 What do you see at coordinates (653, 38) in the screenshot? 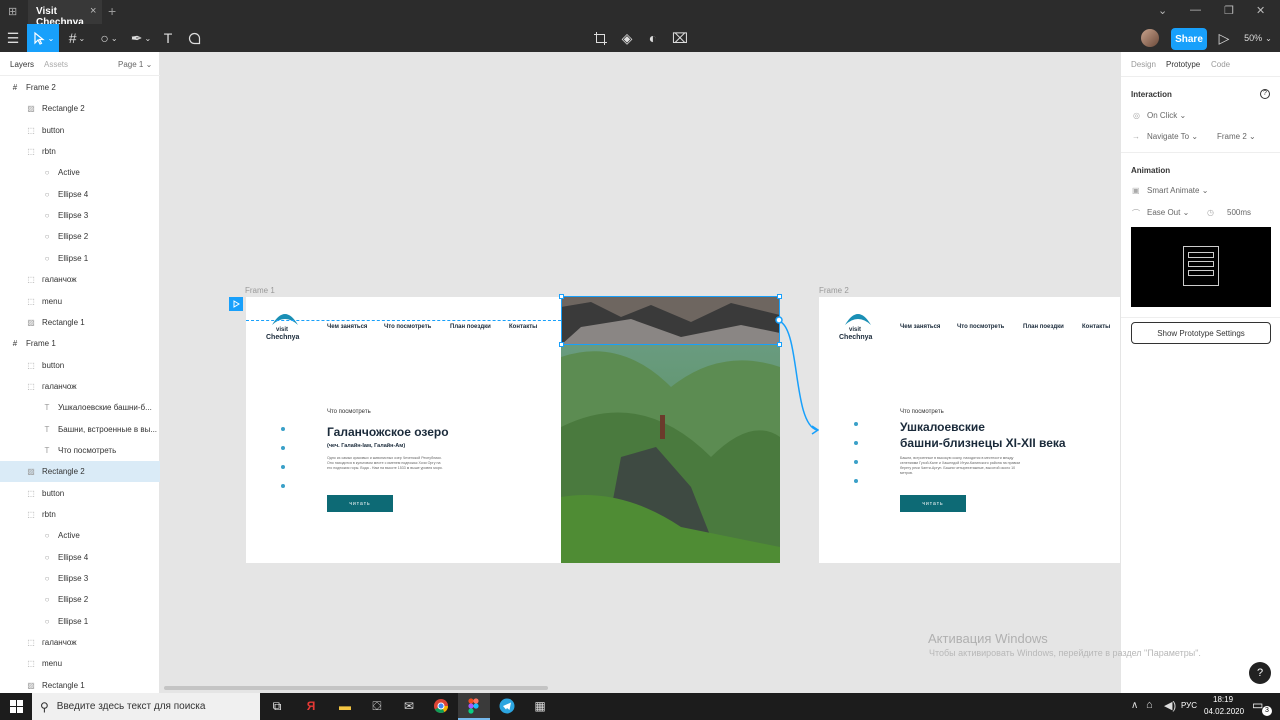
I see `mask-icon: ◐` at bounding box center [653, 38].